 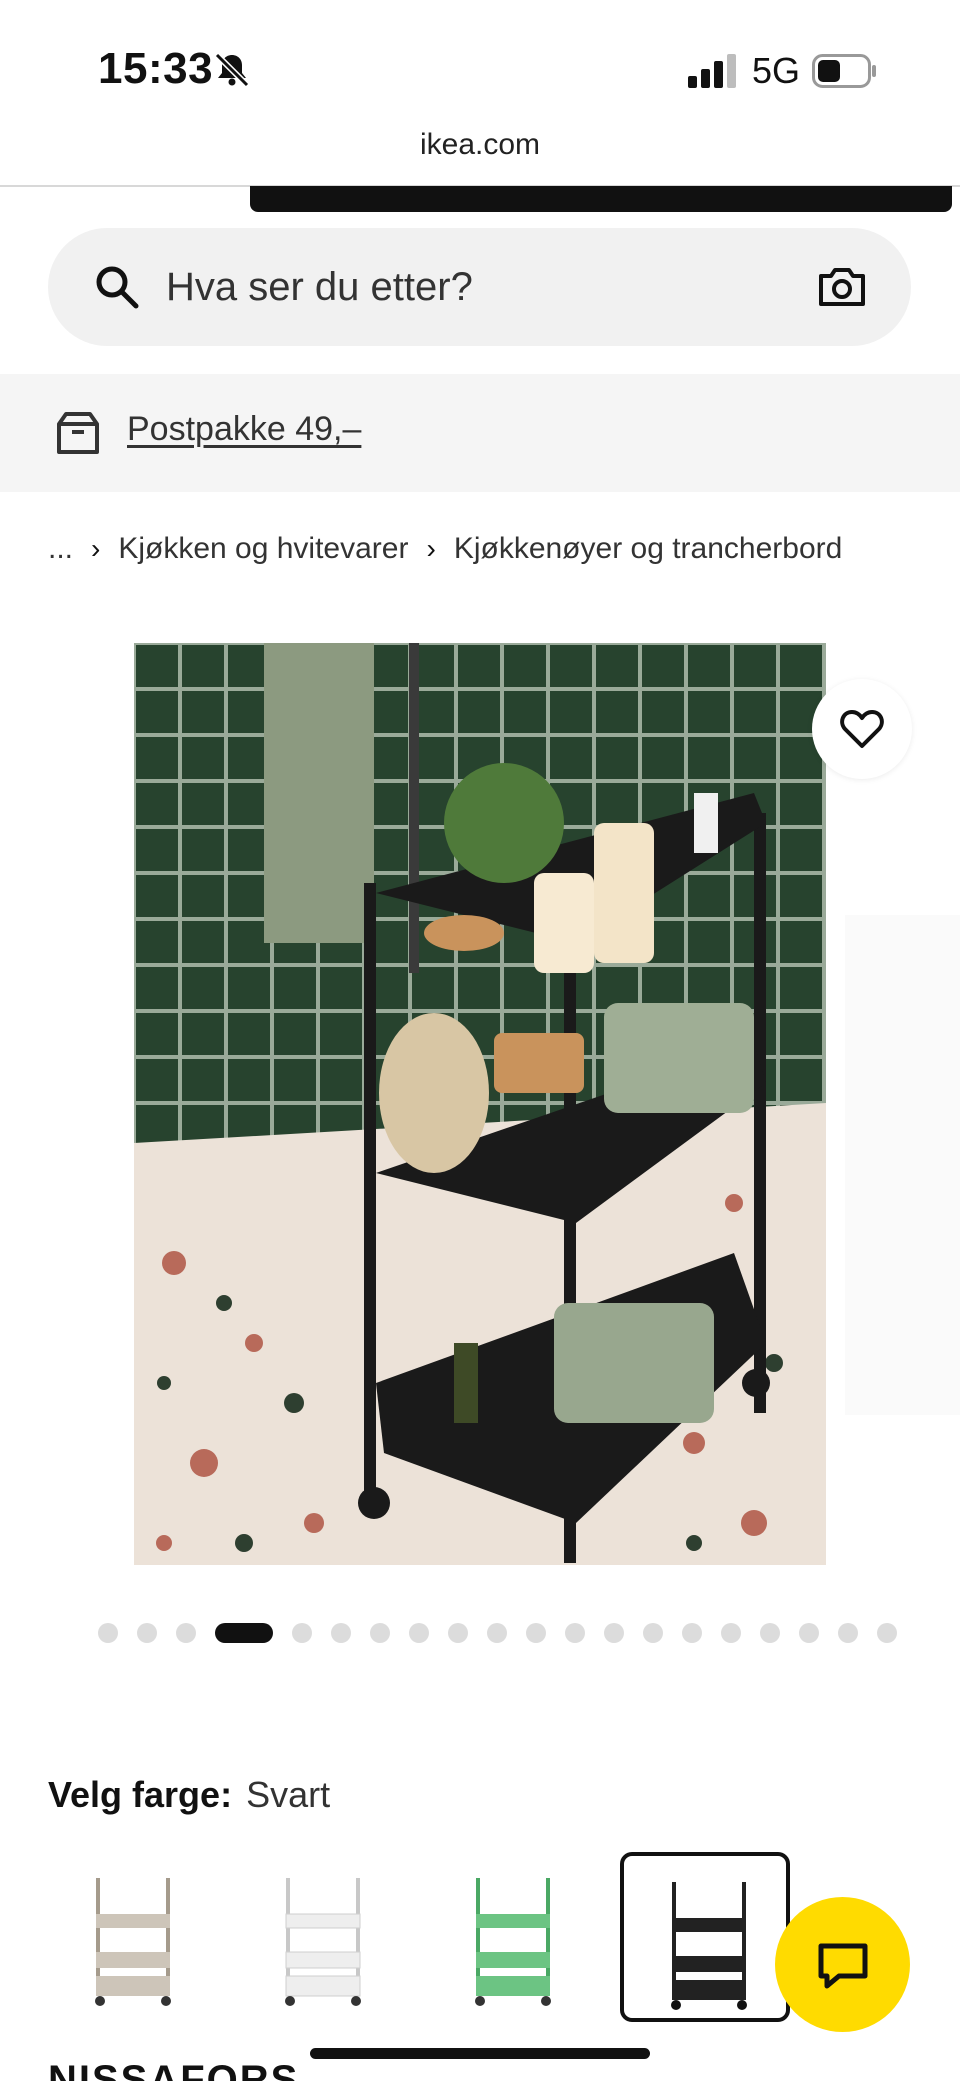 I want to click on status-bar: 15:33 5G, so click(x=480, y=60).